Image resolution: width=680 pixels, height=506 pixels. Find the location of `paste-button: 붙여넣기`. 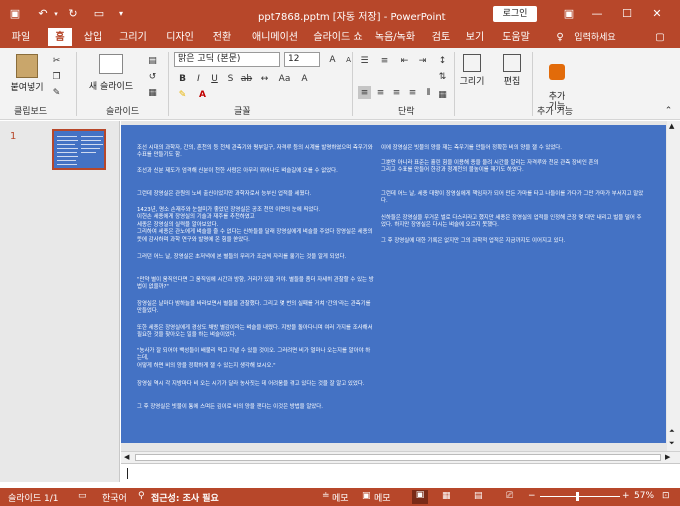

paste-button: 붙여넣기 is located at coordinates (27, 76).